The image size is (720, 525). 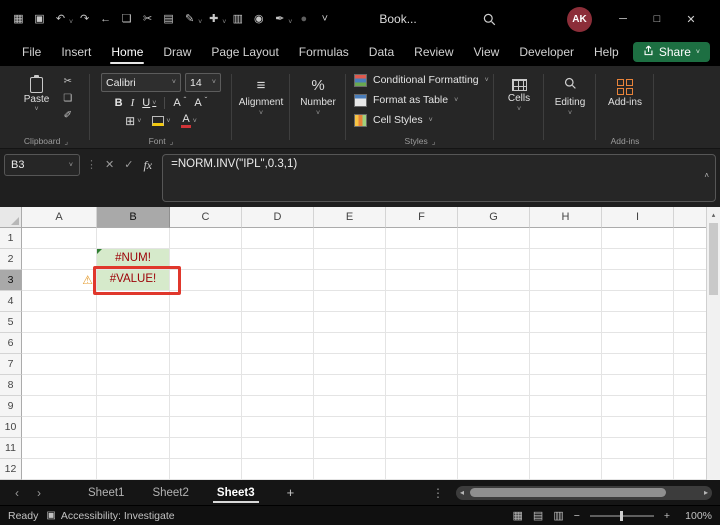 What do you see at coordinates (638, 385) in the screenshot?
I see `cell-I8` at bounding box center [638, 385].